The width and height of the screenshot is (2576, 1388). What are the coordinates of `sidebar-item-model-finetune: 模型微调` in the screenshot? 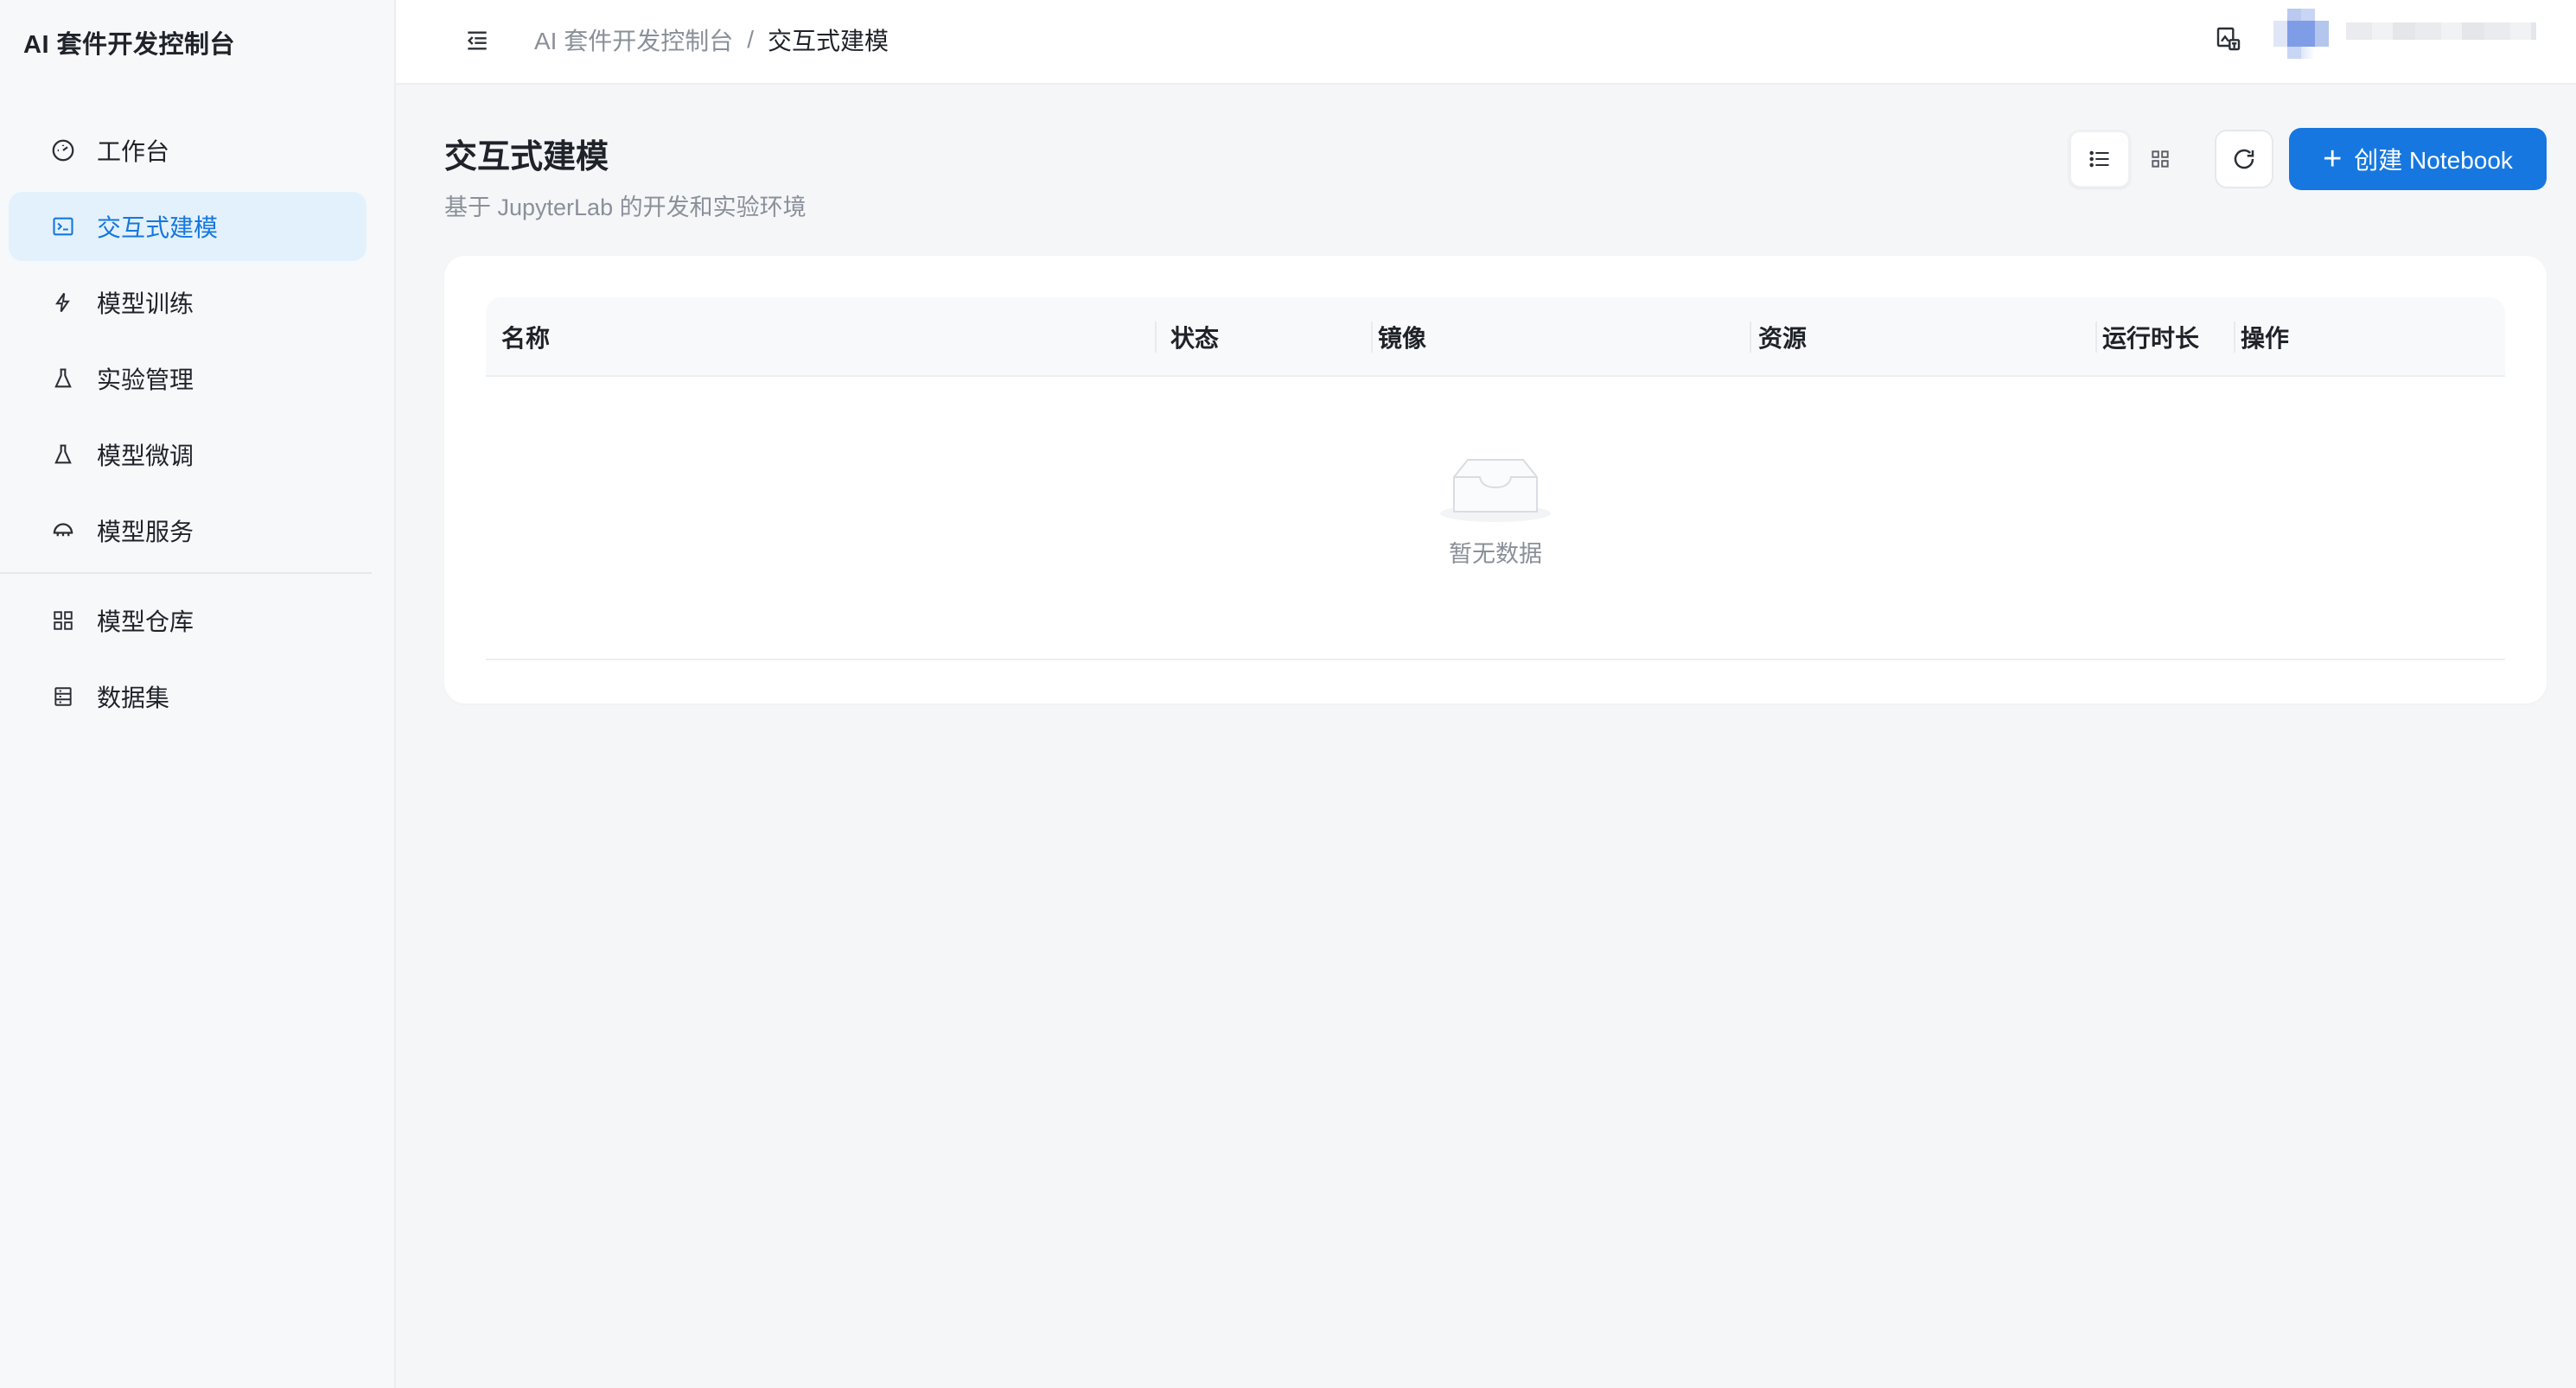 It's located at (188, 454).